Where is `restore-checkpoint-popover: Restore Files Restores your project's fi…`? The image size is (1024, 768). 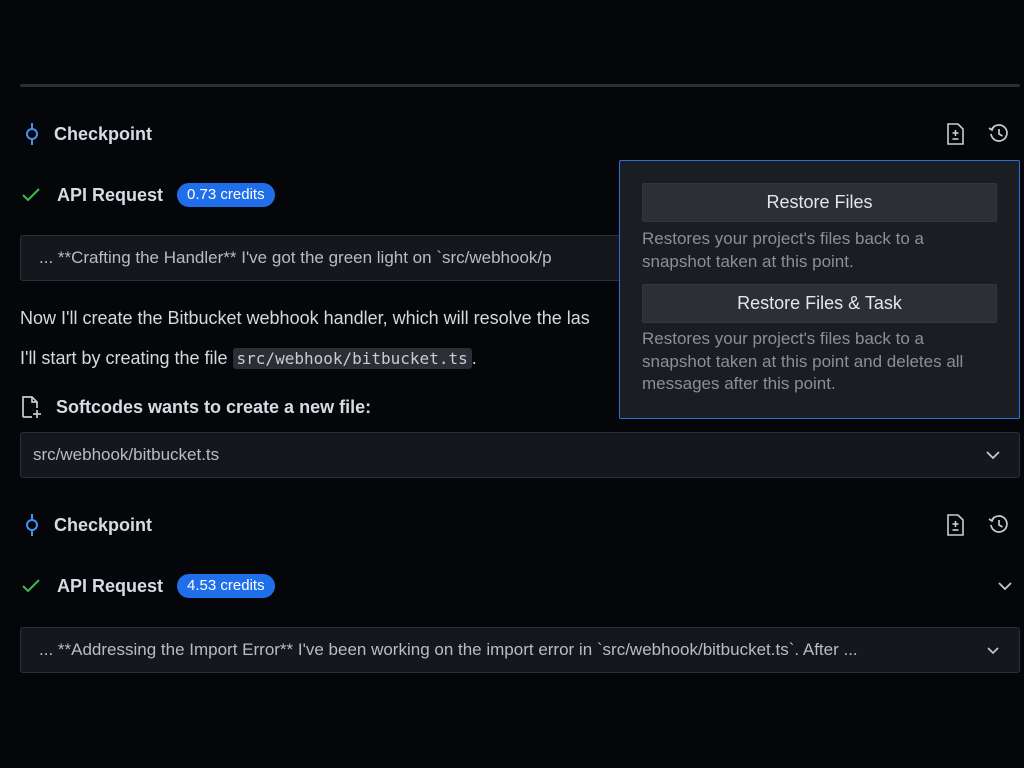
restore-checkpoint-popover: Restore Files Restores your project's fi… is located at coordinates (819, 289).